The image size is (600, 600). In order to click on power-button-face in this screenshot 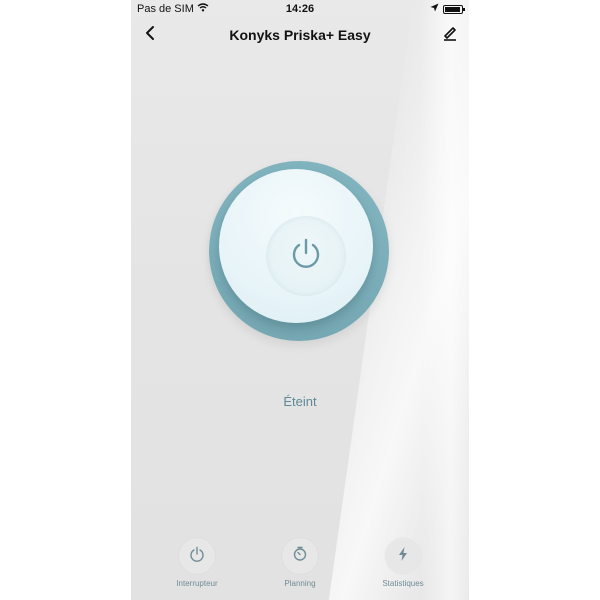, I will do `click(296, 246)`.